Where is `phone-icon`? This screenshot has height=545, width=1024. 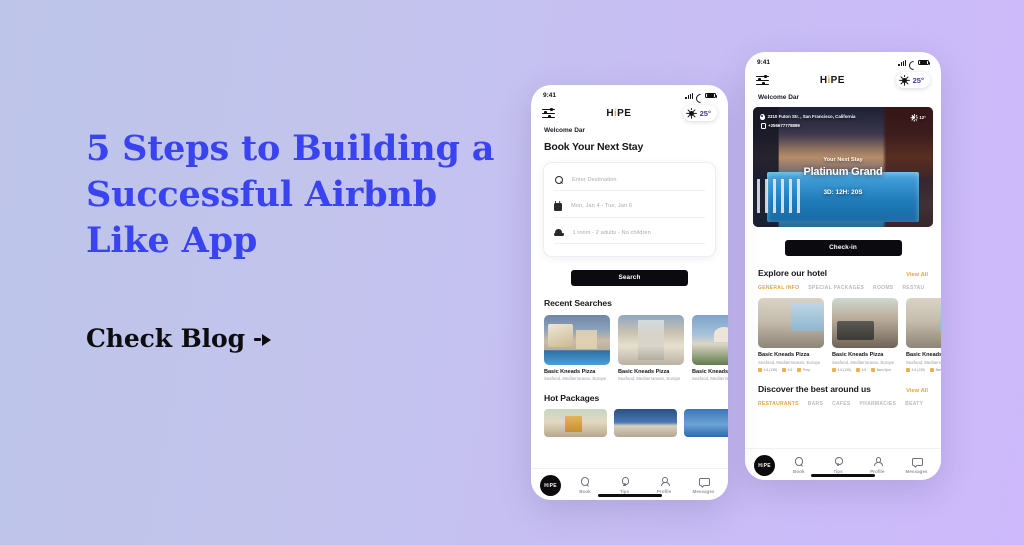 phone-icon is located at coordinates (763, 126).